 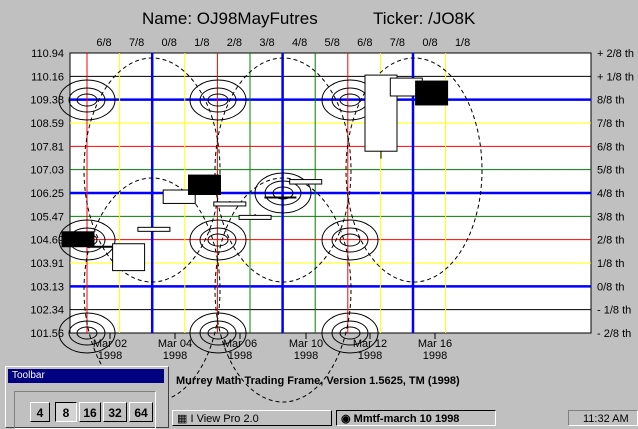 I want to click on toolbar-window: Toolbar 4 8 16 32 64, so click(x=87, y=397).